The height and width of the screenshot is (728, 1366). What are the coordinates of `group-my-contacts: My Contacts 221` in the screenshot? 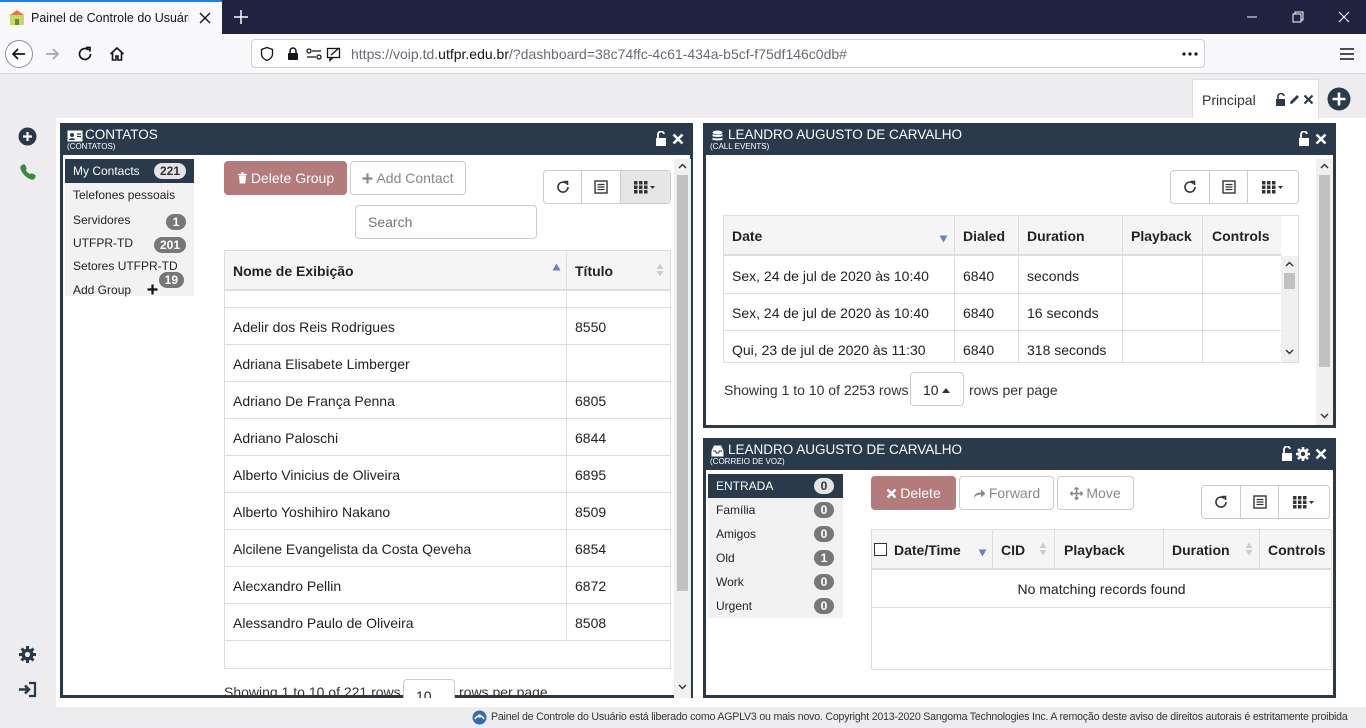 It's located at (129, 171).